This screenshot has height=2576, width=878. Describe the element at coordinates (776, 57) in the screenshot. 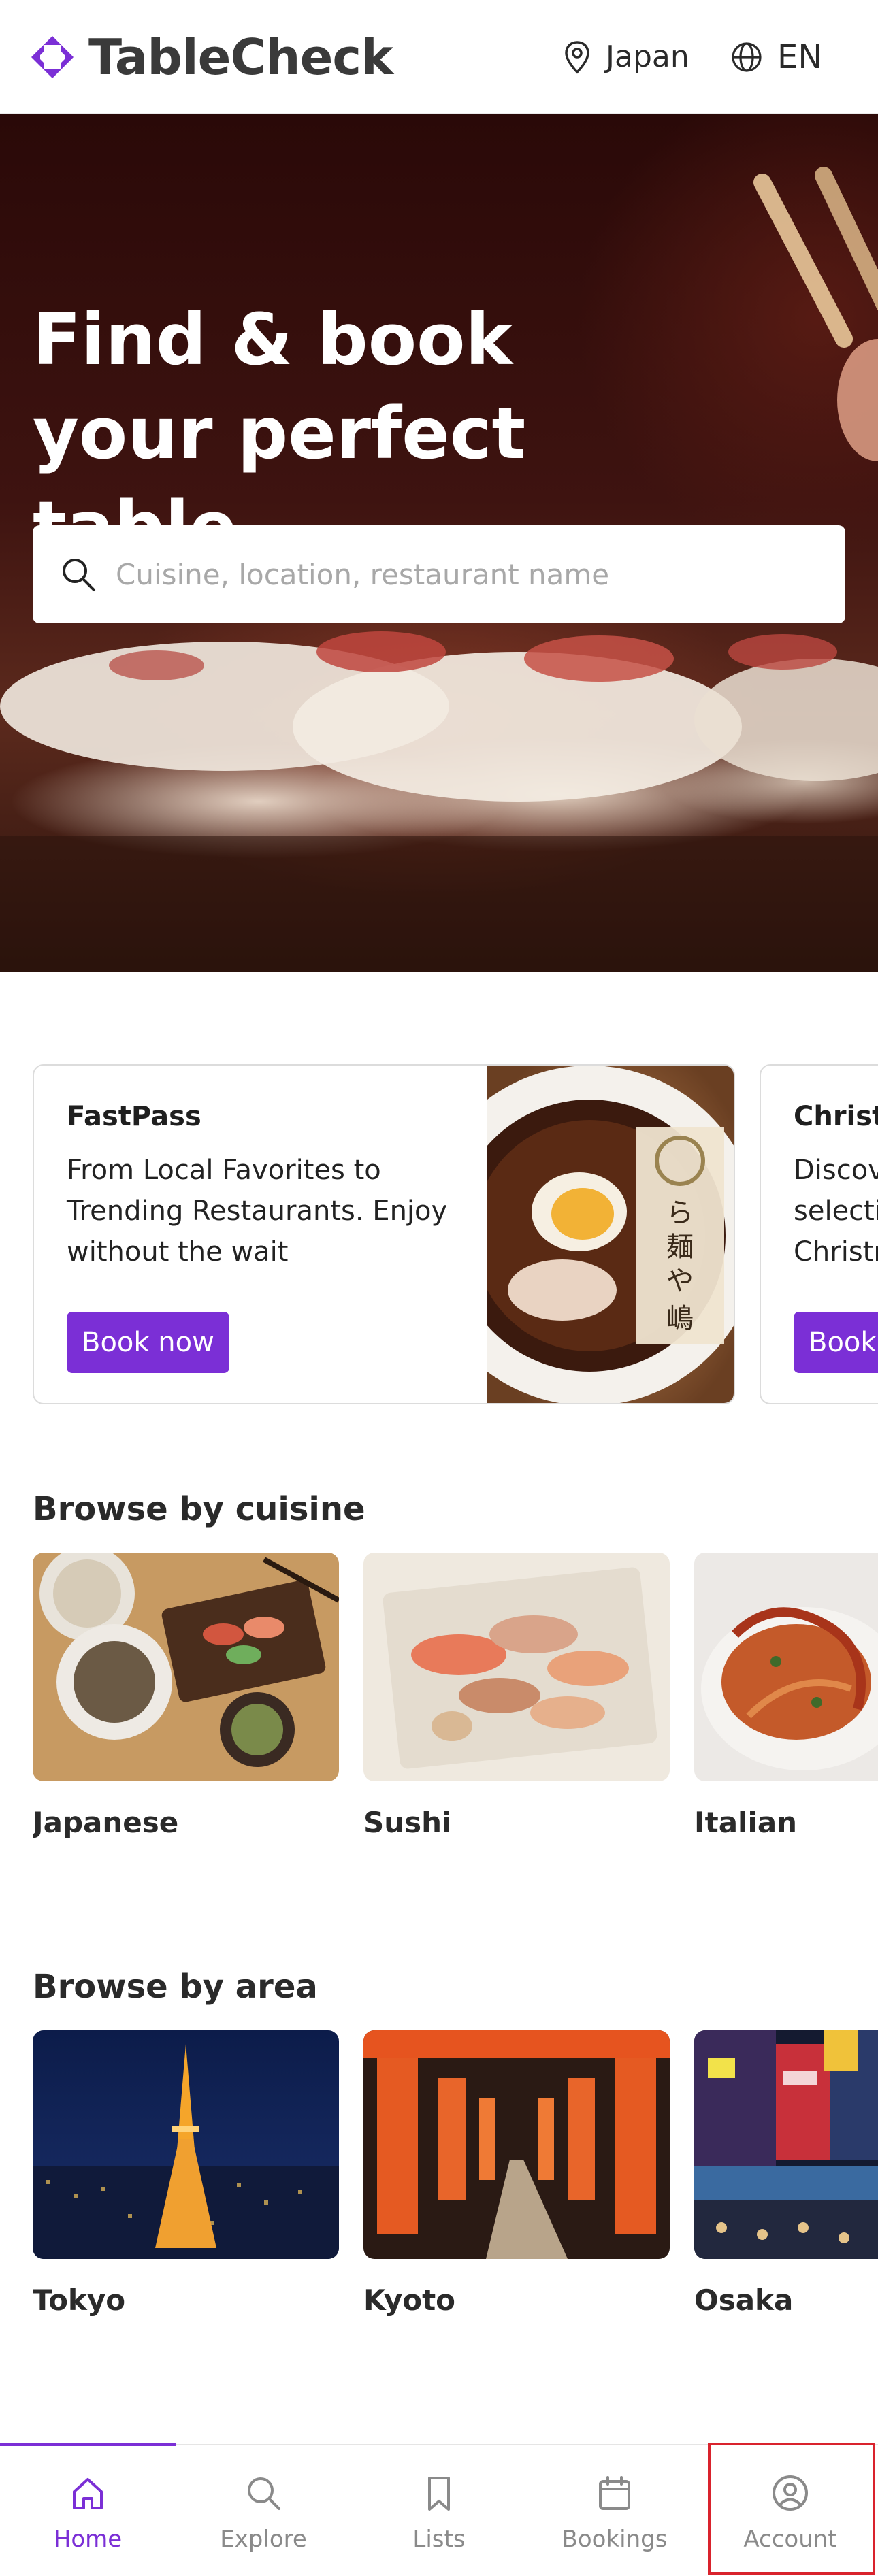

I see `language-selector: EN` at that location.